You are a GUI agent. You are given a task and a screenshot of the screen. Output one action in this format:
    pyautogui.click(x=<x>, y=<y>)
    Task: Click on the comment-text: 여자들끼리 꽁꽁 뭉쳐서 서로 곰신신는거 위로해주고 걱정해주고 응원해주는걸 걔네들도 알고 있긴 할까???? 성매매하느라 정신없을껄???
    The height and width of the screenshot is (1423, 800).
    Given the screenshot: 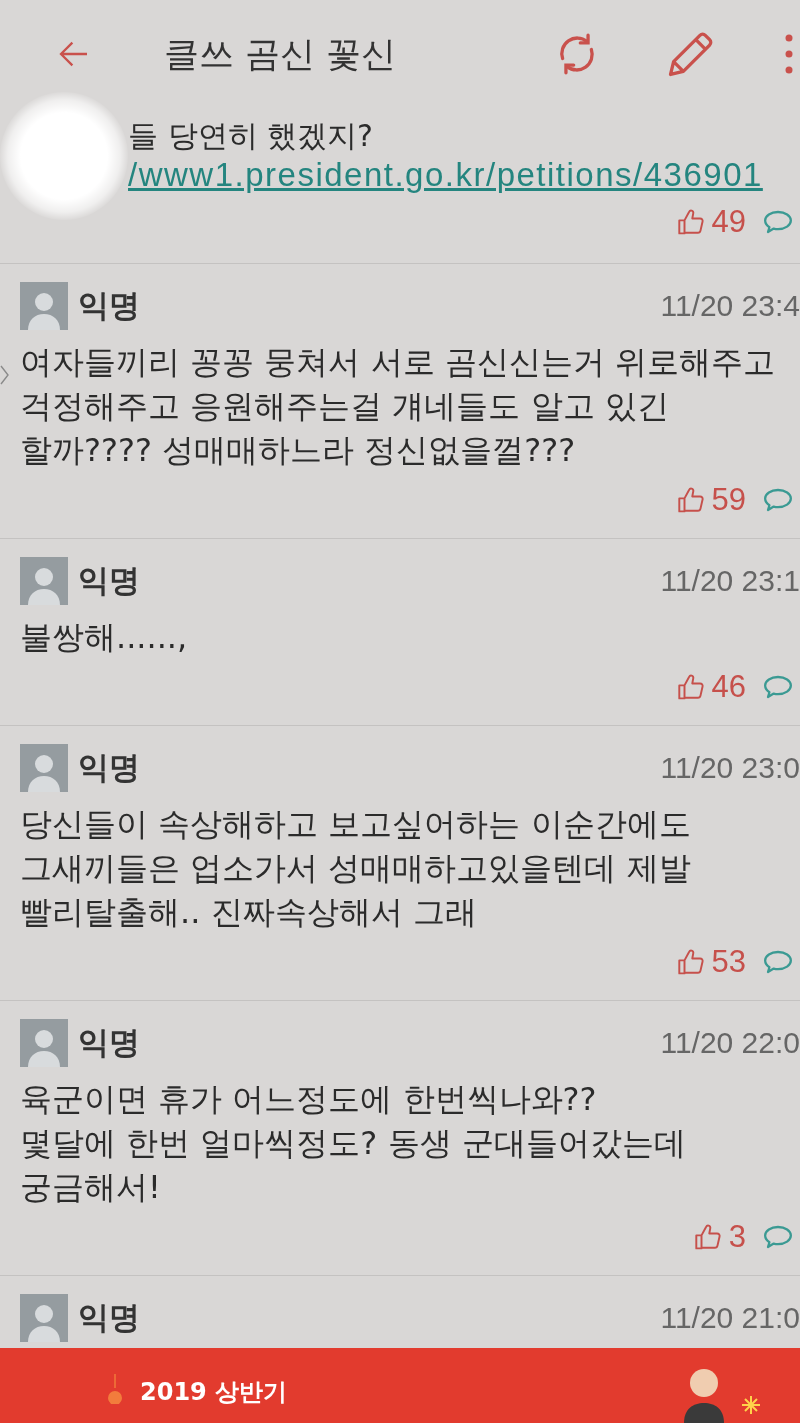 What is the action you would take?
    pyautogui.click(x=398, y=406)
    